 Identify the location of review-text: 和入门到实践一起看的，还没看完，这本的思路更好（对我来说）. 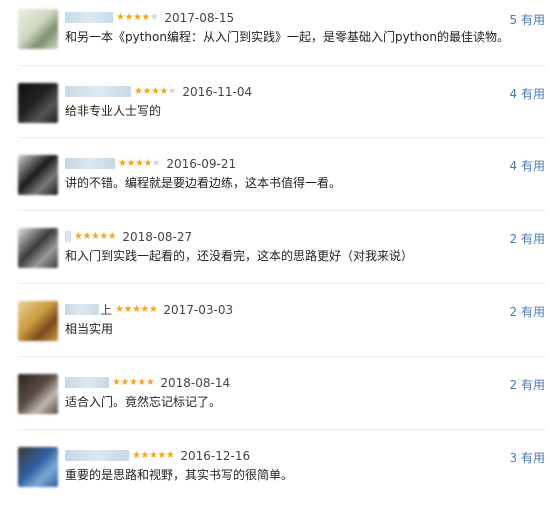
(239, 256).